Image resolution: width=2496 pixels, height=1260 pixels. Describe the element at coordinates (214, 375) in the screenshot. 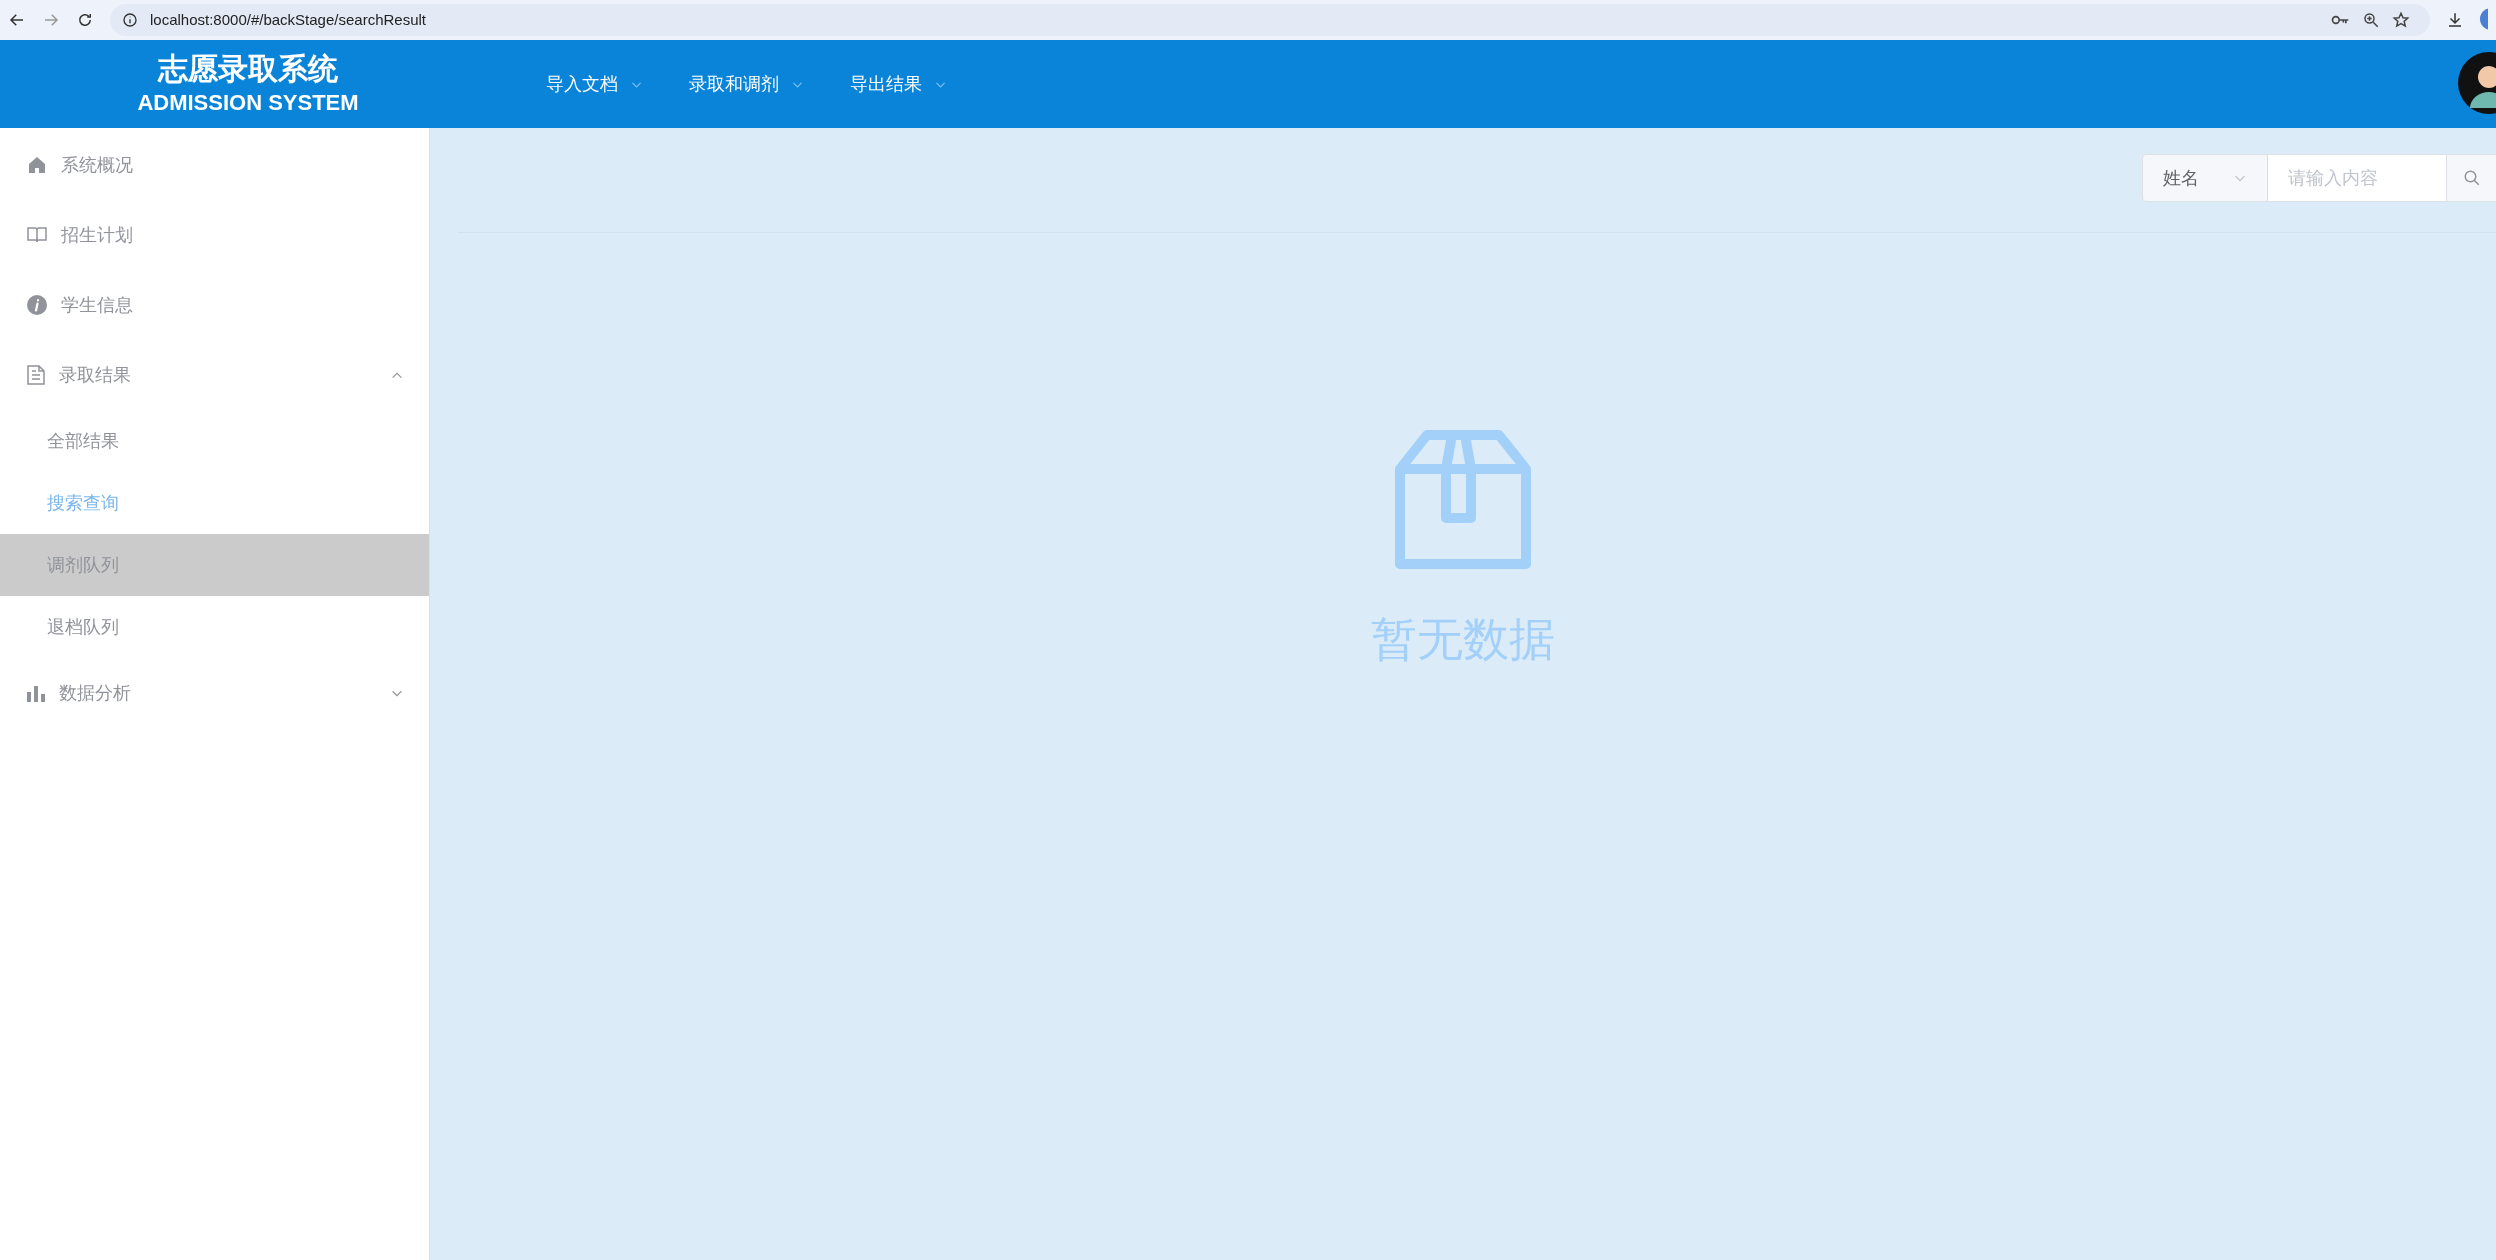

I see `sidebar-item: 录取结果` at that location.